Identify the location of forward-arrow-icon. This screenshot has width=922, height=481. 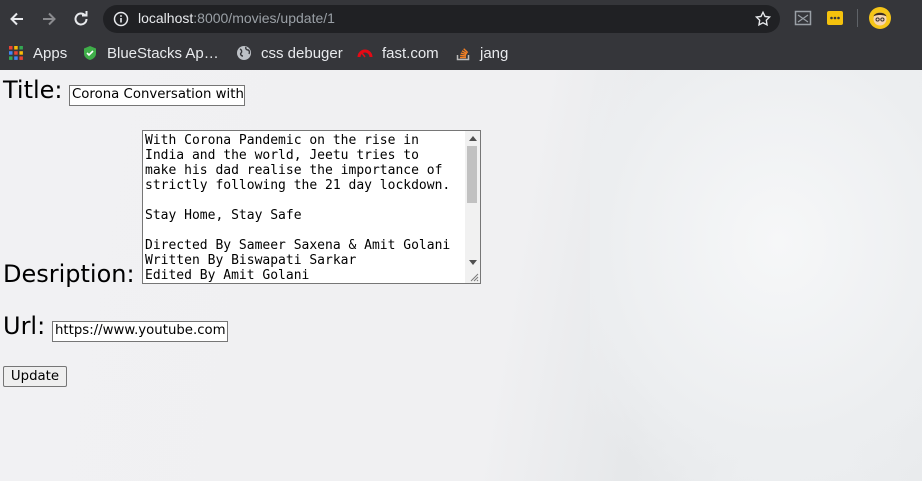
(49, 19).